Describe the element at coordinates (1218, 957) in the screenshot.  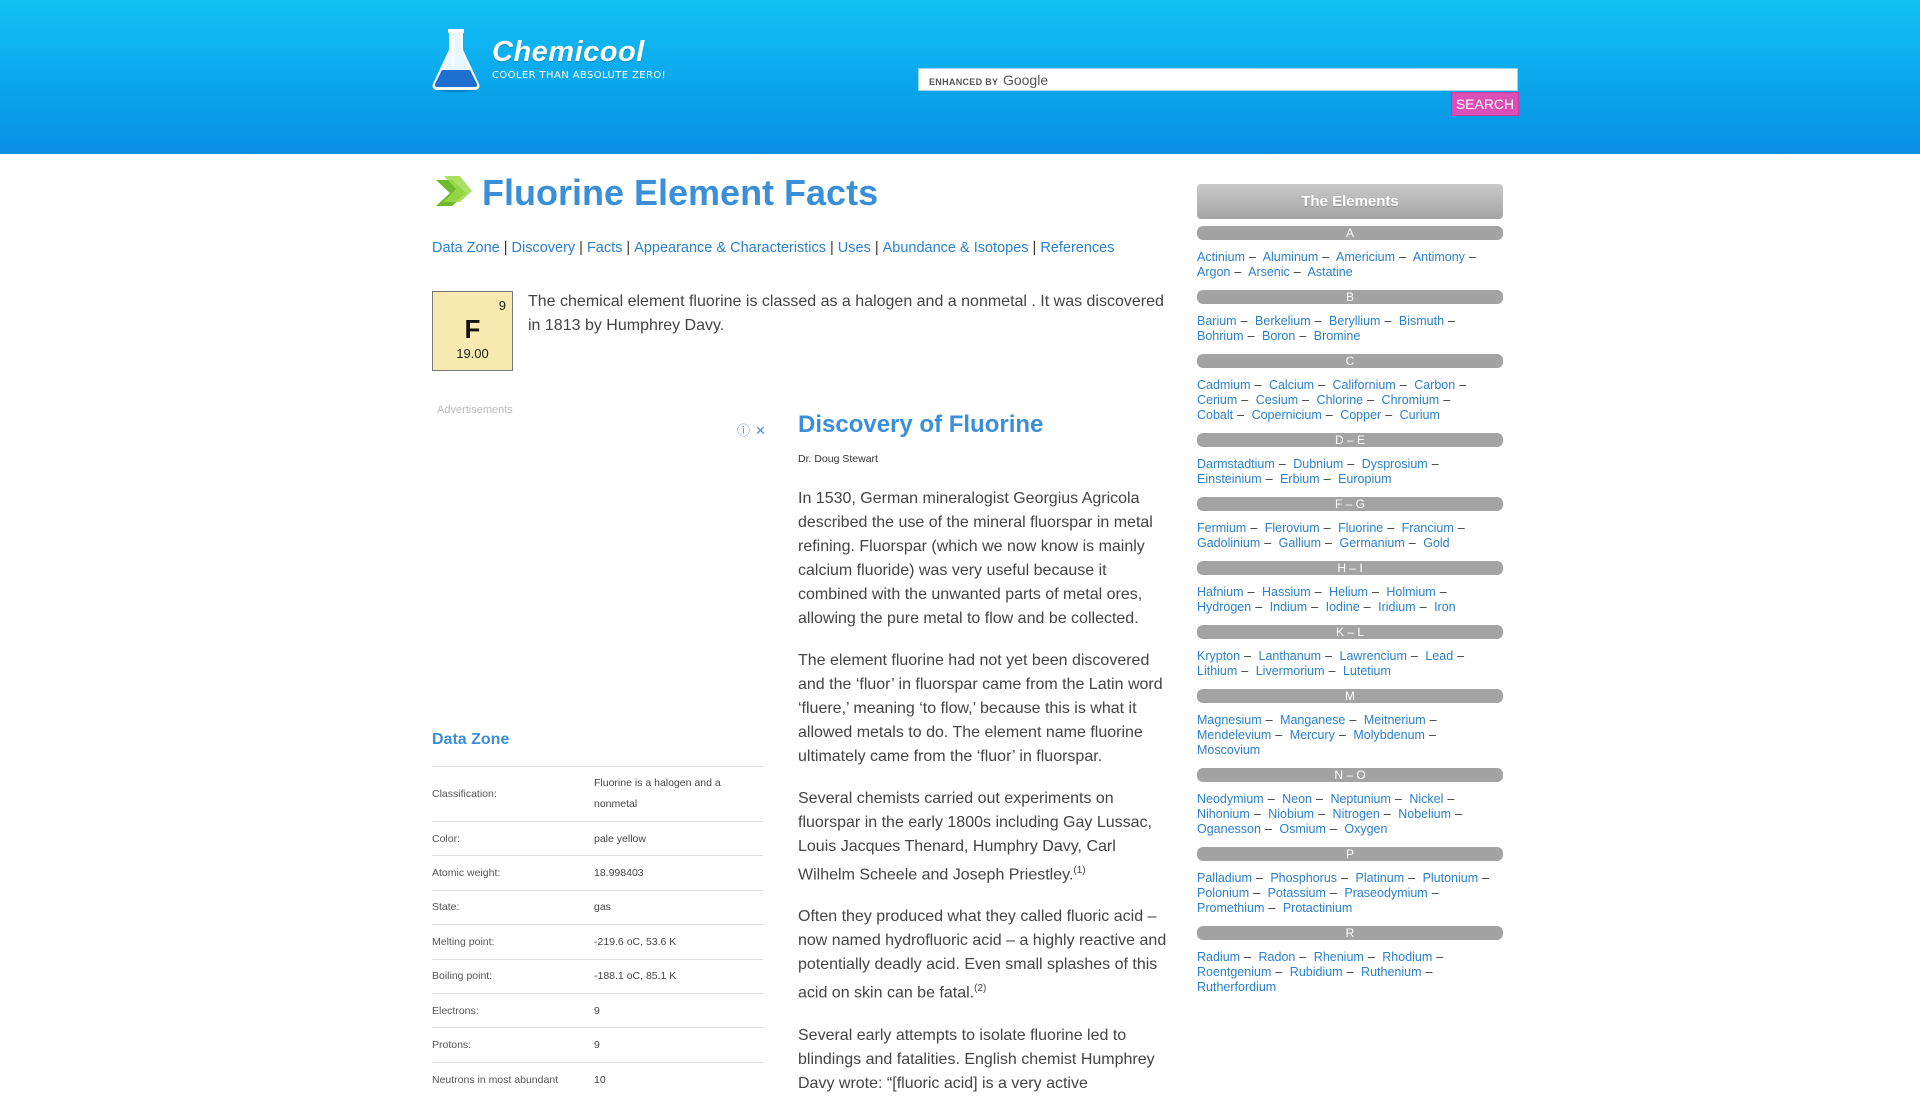
I see `element-link: Radium` at that location.